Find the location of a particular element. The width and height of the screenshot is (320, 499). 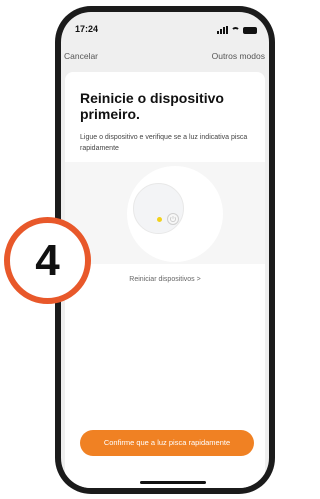

other-modes-link: Outros modos is located at coordinates (238, 56).